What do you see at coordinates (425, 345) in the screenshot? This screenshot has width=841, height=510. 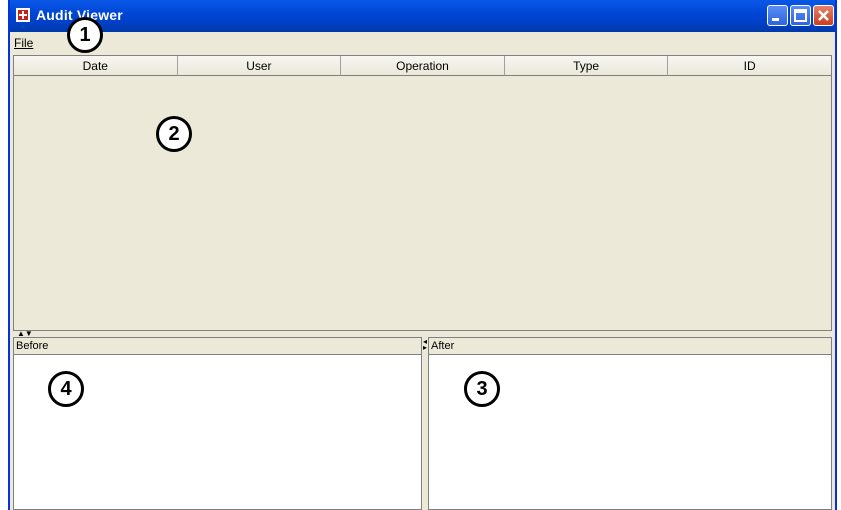 I see `vertical-split-arrows-icon: ◂ ▸` at bounding box center [425, 345].